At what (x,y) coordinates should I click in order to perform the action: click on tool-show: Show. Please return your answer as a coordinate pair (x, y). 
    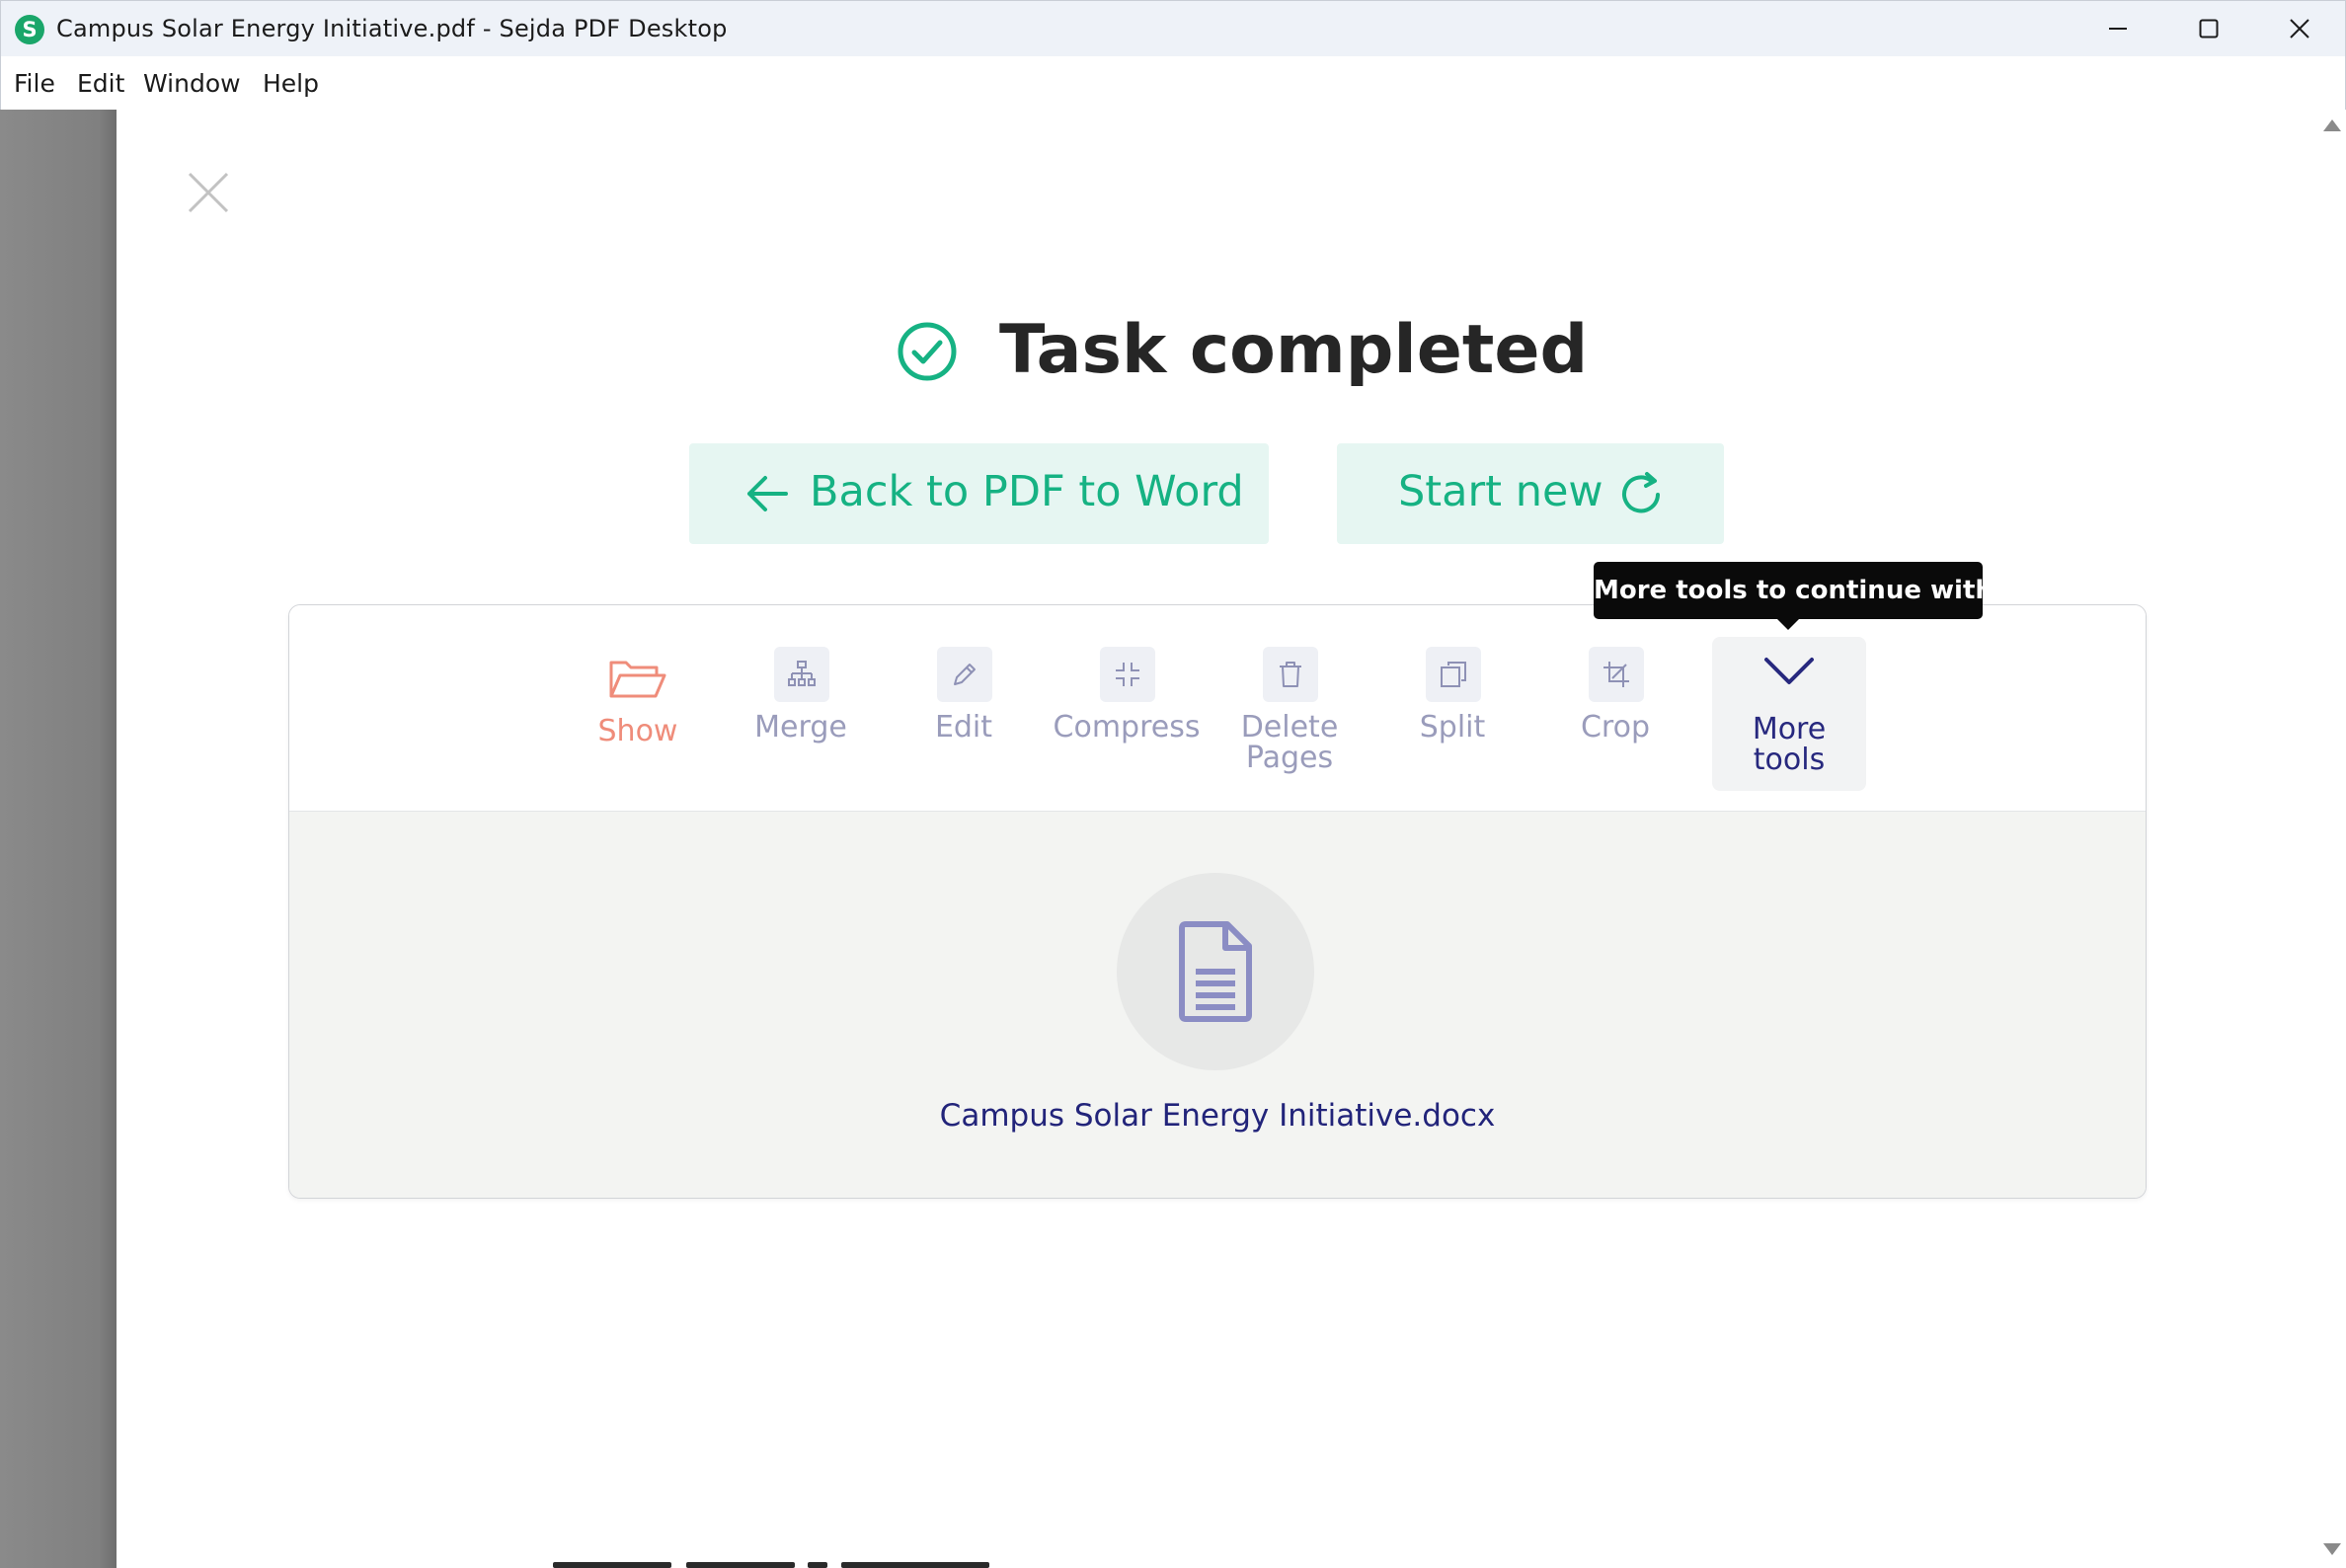
    Looking at the image, I should click on (638, 714).